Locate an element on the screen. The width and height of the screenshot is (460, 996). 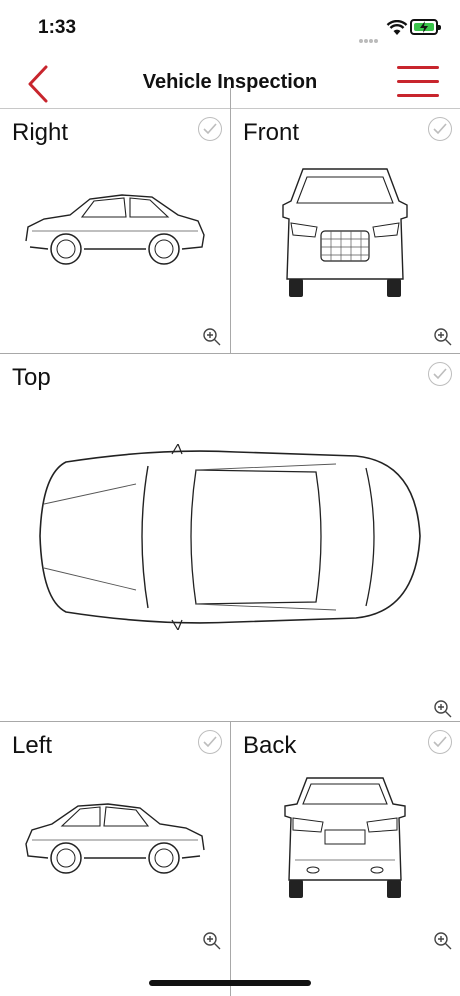
car-front-icon is located at coordinates (345, 232).